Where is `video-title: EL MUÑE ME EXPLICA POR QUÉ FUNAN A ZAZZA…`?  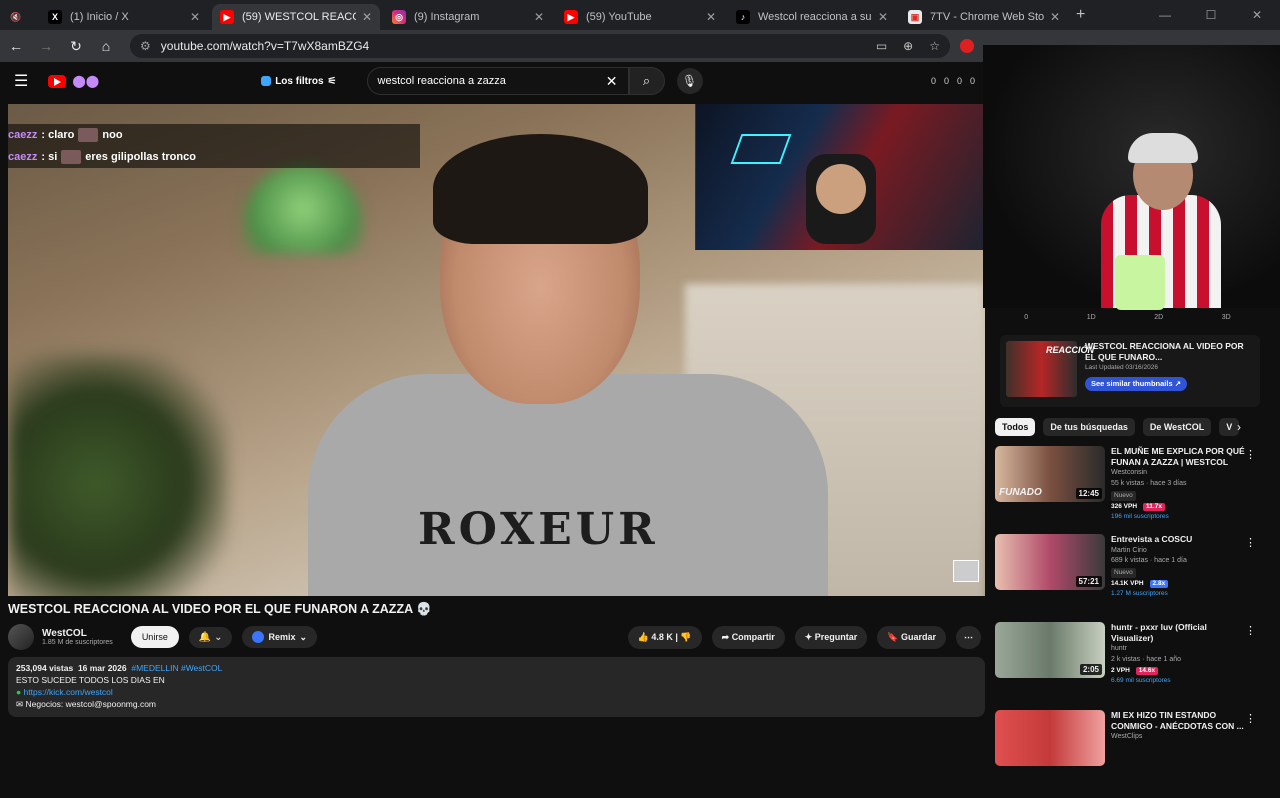
video-title: EL MUÑE ME EXPLICA POR QUÉ FUNAN A ZAZZA… is located at coordinates (1181, 456).